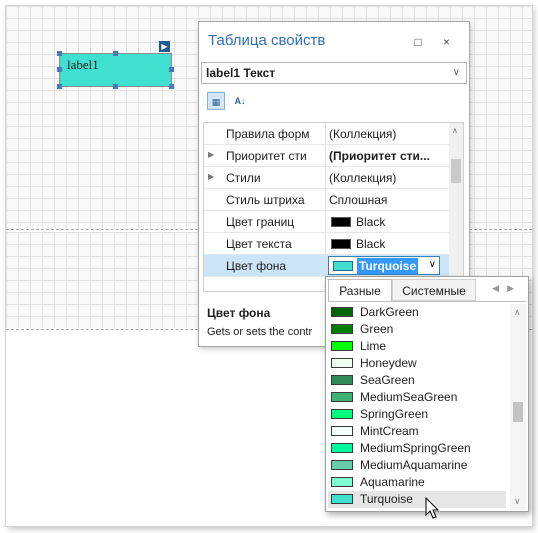 This screenshot has width=538, height=533. Describe the element at coordinates (417, 499) in the screenshot. I see `color-item-selected: Turquoise` at that location.